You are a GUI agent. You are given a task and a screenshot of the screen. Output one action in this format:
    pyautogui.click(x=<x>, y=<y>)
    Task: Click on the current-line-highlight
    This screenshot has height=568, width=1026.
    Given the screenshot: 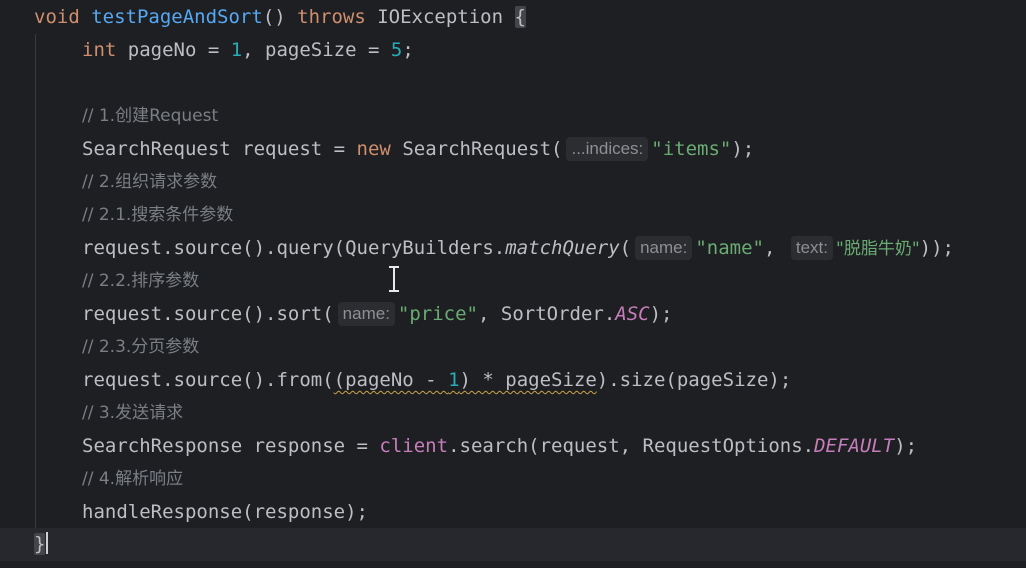 What is the action you would take?
    pyautogui.click(x=513, y=544)
    